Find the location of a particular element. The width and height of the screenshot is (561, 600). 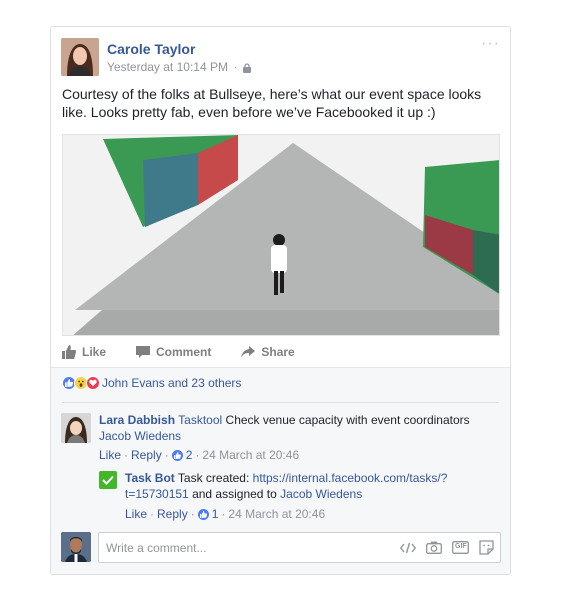

camera-icon is located at coordinates (434, 547).